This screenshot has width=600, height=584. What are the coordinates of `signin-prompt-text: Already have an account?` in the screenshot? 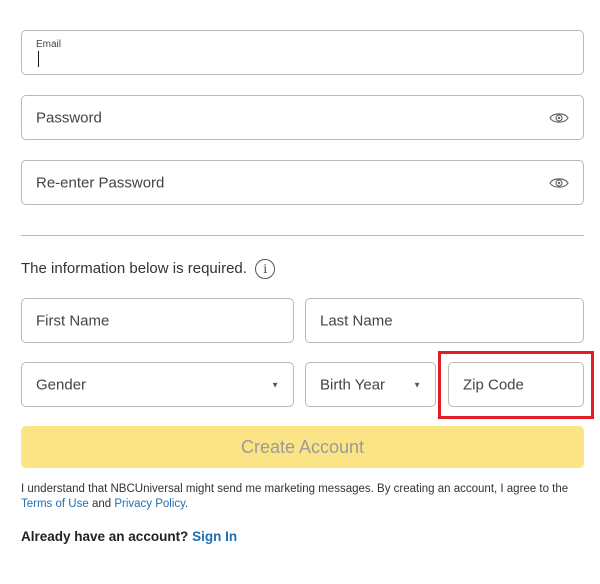 It's located at (105, 536).